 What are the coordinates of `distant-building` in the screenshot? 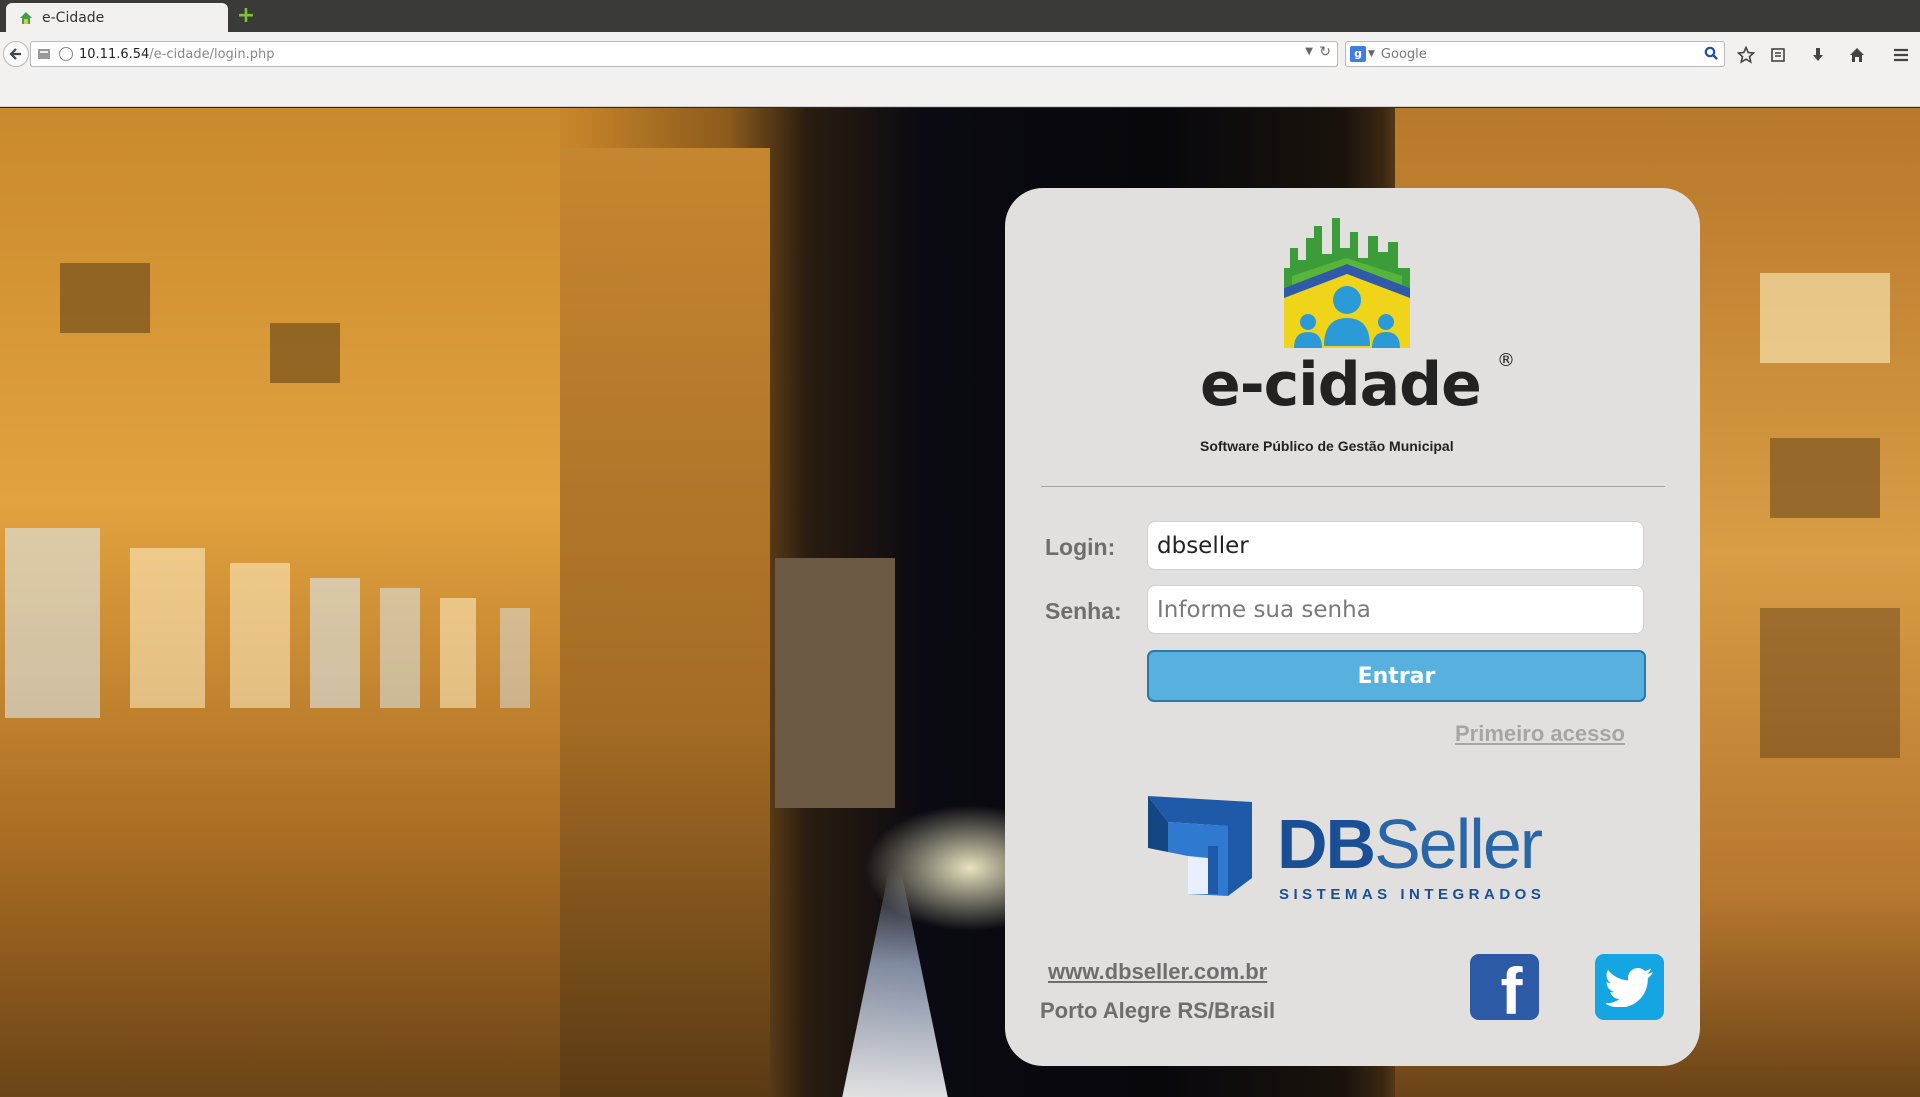 It's located at (835, 683).